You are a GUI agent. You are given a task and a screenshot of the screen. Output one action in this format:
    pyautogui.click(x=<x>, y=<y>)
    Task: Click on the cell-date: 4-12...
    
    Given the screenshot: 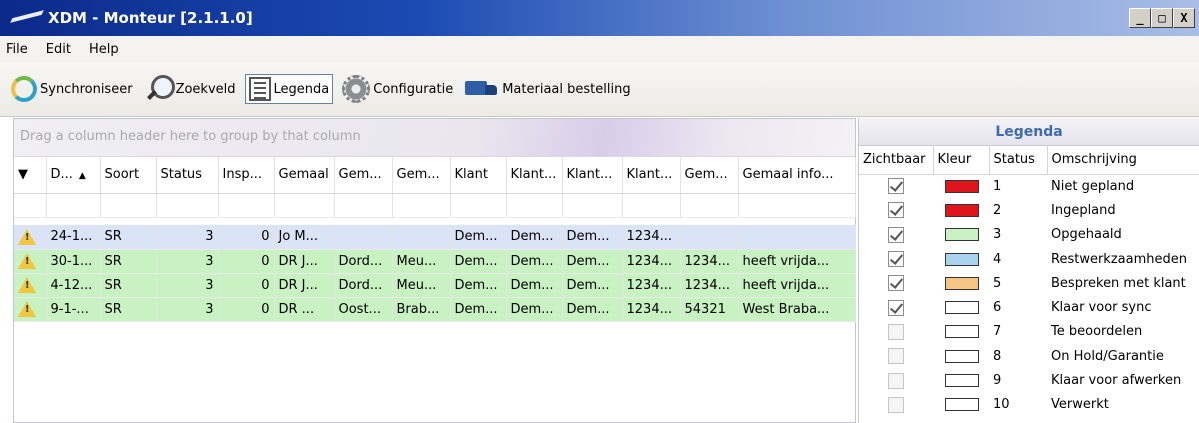 What is the action you would take?
    pyautogui.click(x=73, y=285)
    